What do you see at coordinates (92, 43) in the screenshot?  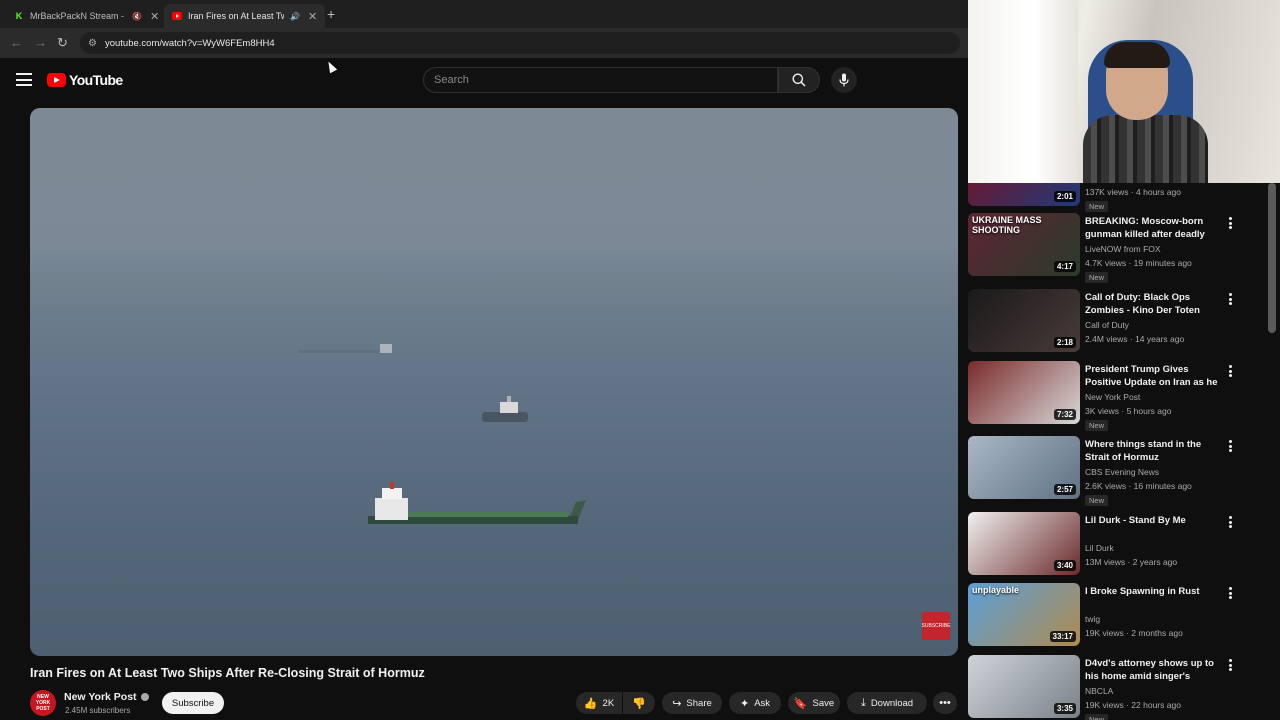 I see `site-info-icon: ⚙` at bounding box center [92, 43].